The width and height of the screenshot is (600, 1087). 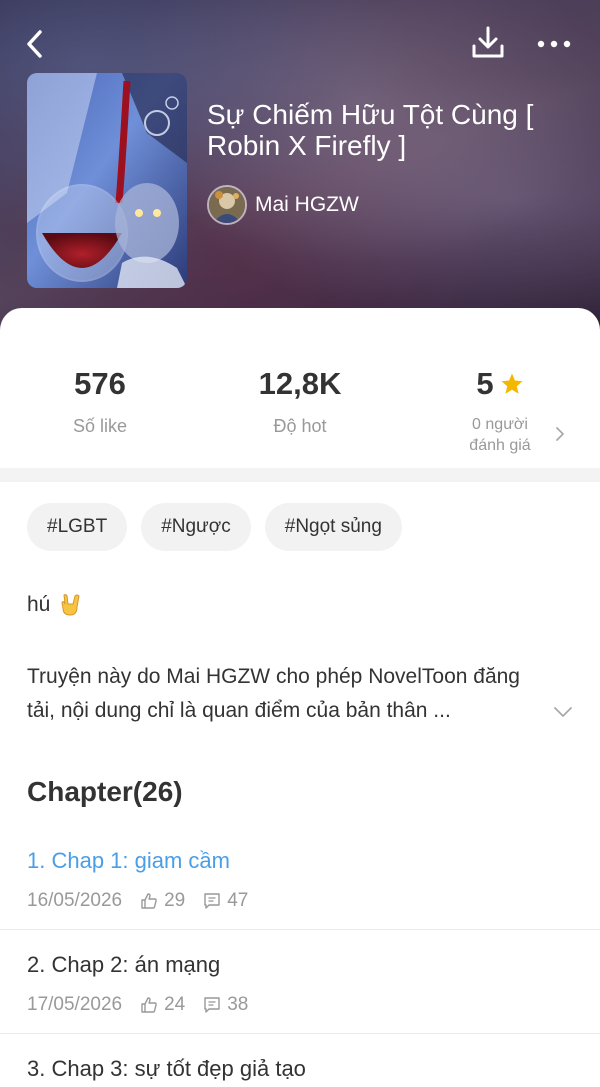 What do you see at coordinates (39, 604) in the screenshot?
I see `description-short-text: hú` at bounding box center [39, 604].